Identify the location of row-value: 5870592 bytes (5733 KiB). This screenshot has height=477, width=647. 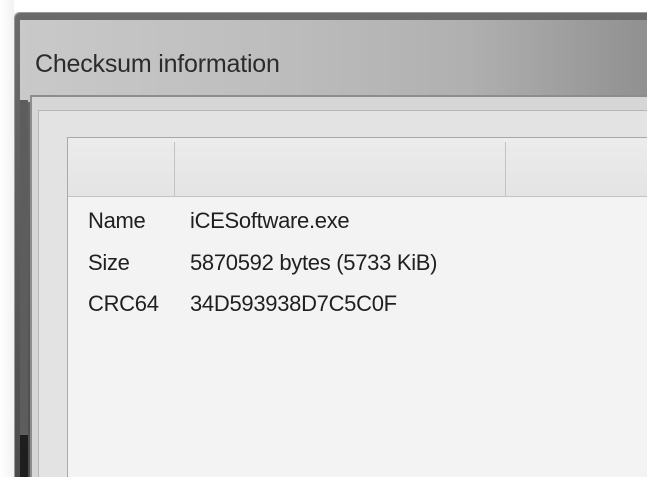
(314, 262).